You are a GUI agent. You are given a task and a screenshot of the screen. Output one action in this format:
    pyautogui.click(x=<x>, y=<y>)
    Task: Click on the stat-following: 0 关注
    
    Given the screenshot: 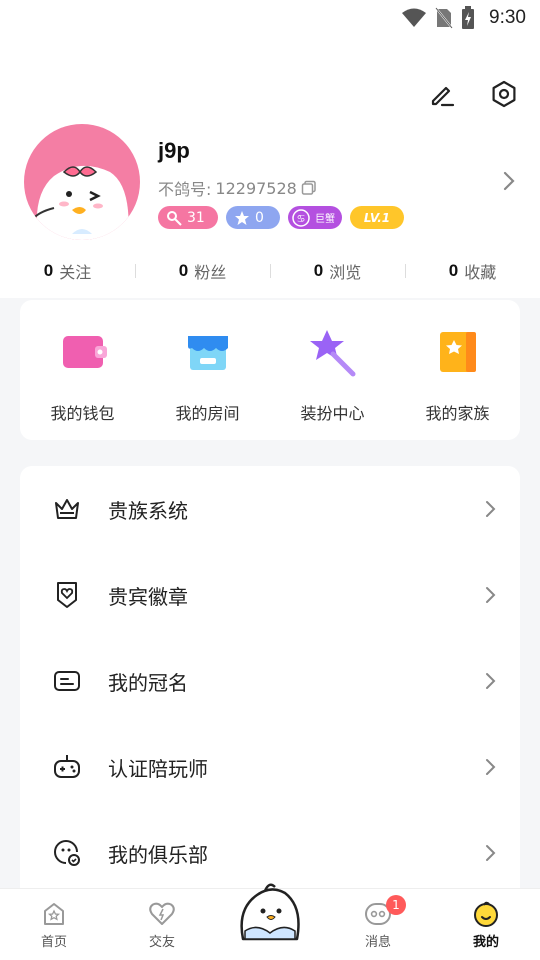 What is the action you would take?
    pyautogui.click(x=67, y=271)
    